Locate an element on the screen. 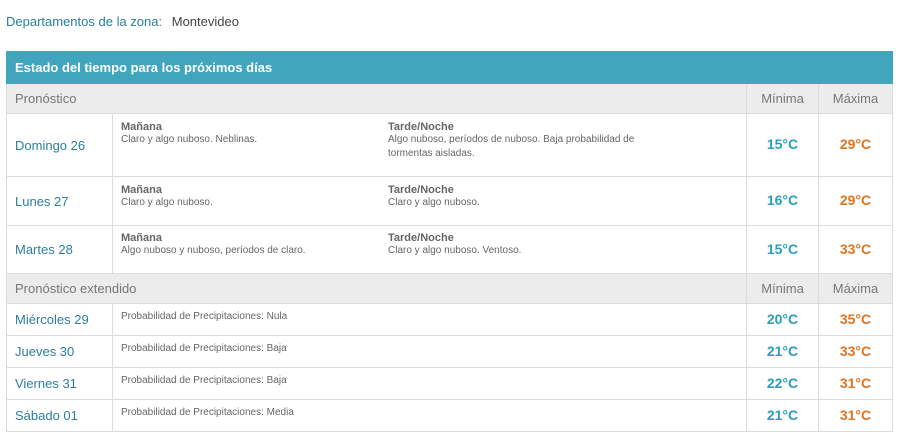  day-label: Lunes 27 is located at coordinates (59, 201).